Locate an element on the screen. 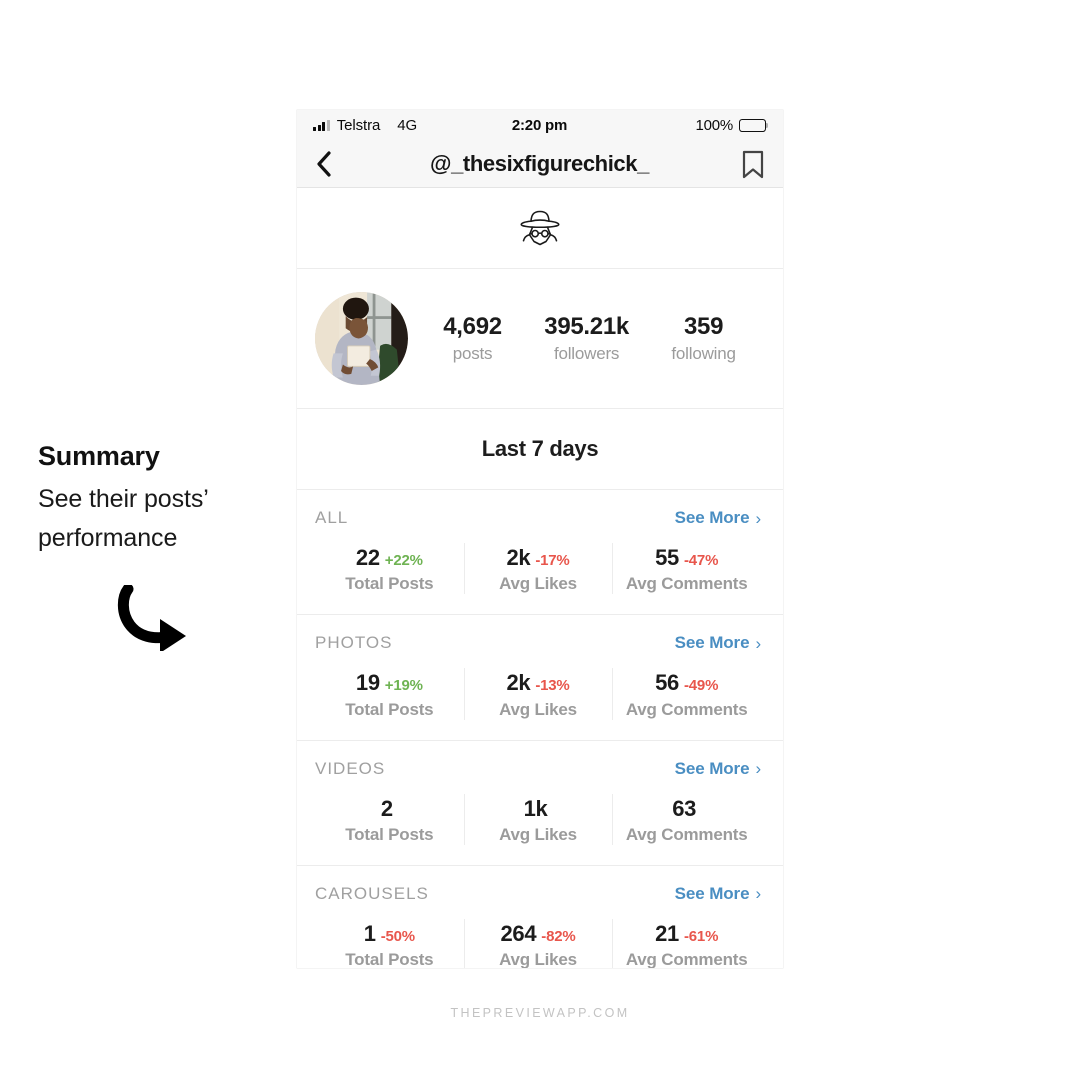 The width and height of the screenshot is (1080, 1080). metric-value: 56 is located at coordinates (667, 683).